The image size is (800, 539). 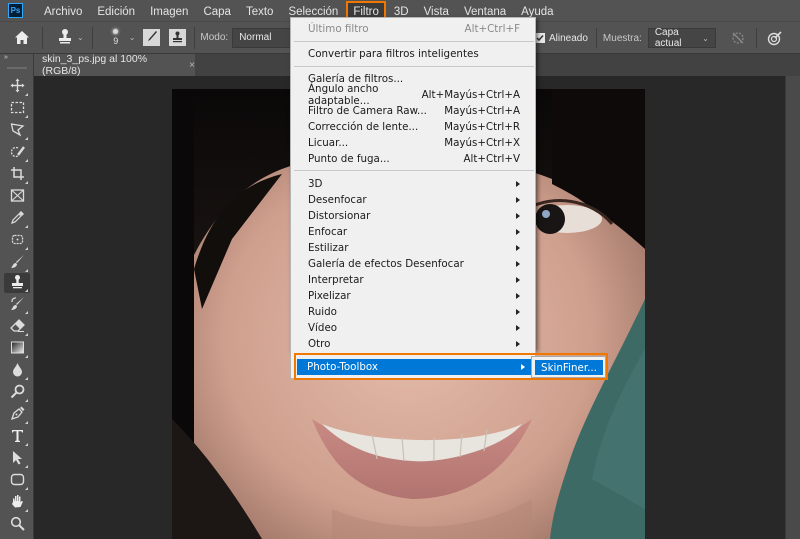 What do you see at coordinates (470, 95) in the screenshot?
I see `shortcut-label: Alt+Mayús+Ctrl+A` at bounding box center [470, 95].